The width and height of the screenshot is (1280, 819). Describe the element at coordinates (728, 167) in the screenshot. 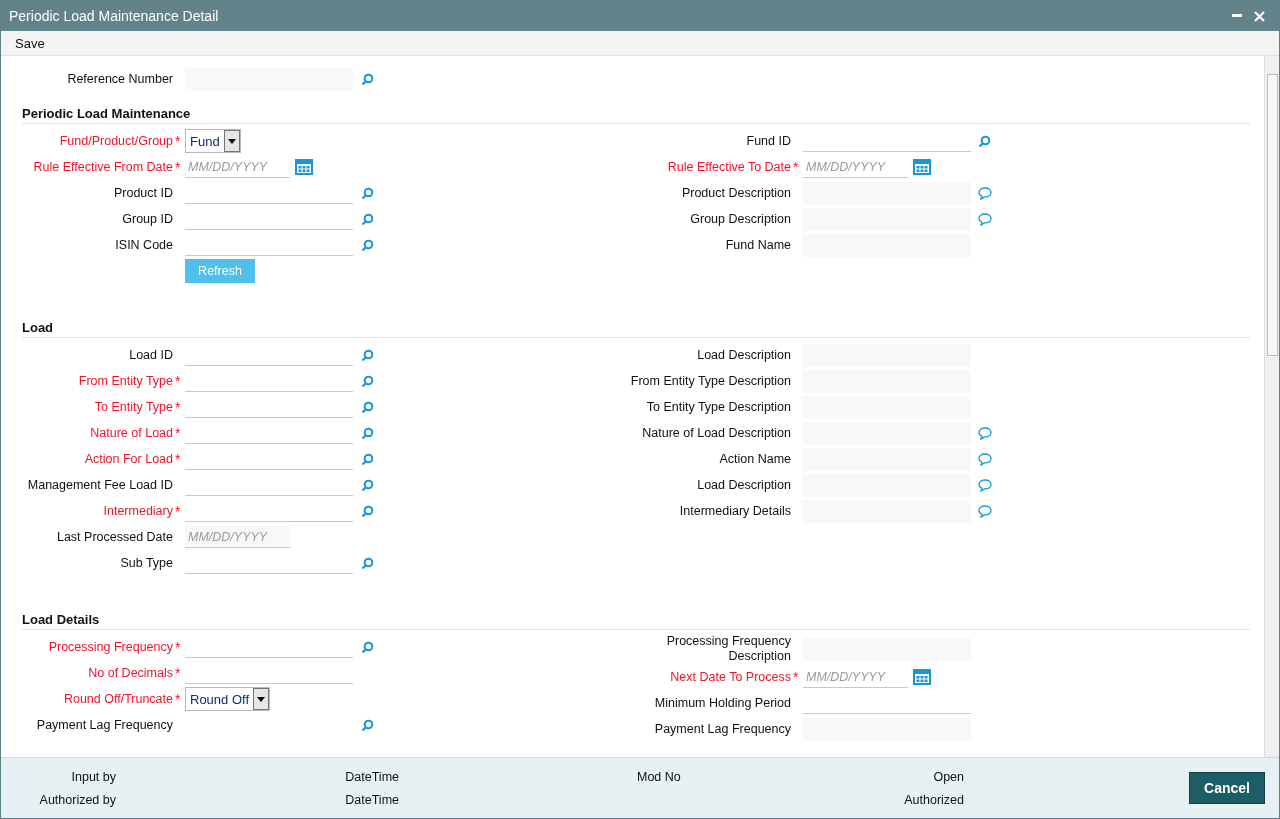

I see `field-label: Rule Effective To Date` at that location.